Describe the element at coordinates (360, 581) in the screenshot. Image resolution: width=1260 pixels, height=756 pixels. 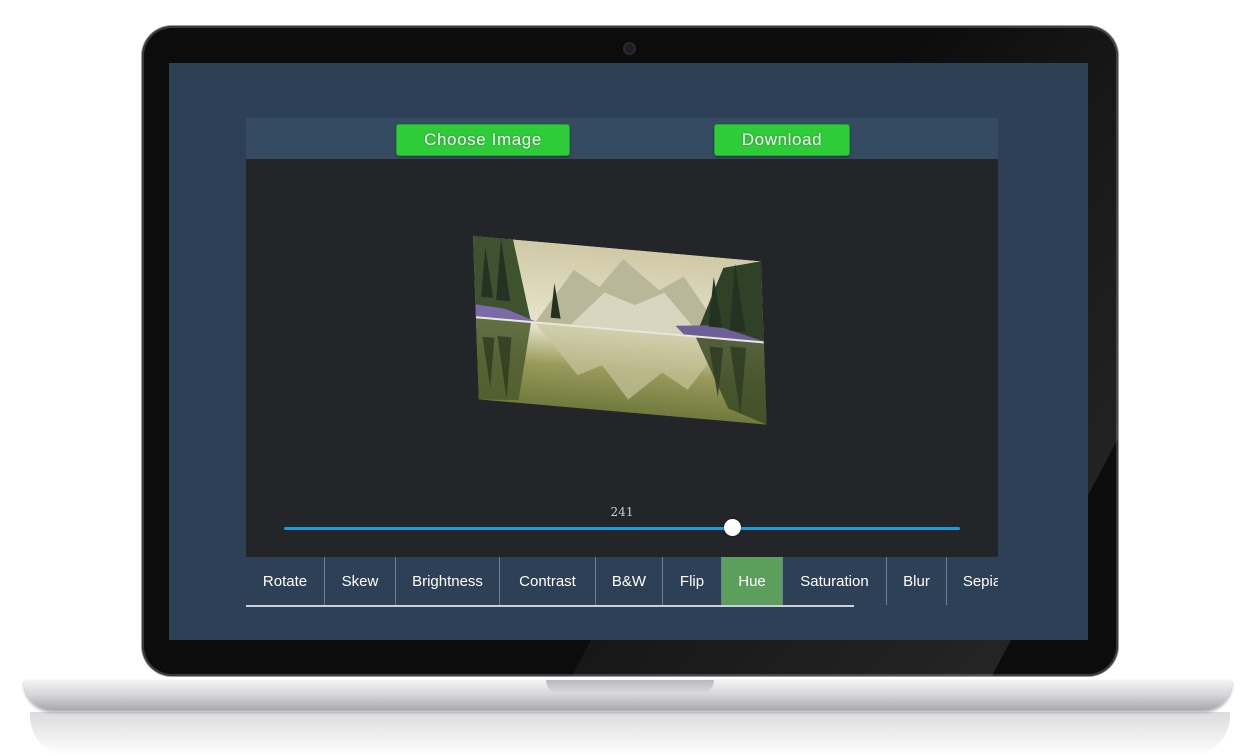
I see `tab-skew: Skew` at that location.